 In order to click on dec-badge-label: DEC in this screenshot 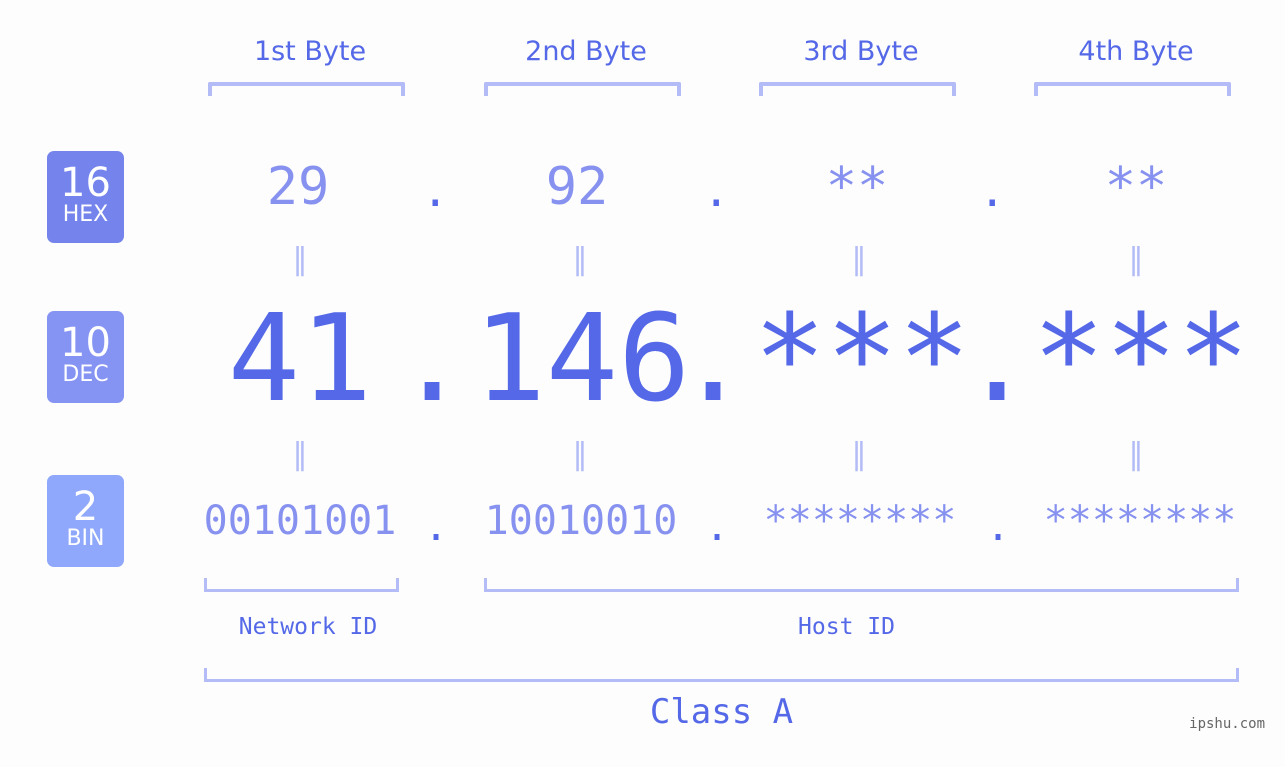, I will do `click(85, 374)`.